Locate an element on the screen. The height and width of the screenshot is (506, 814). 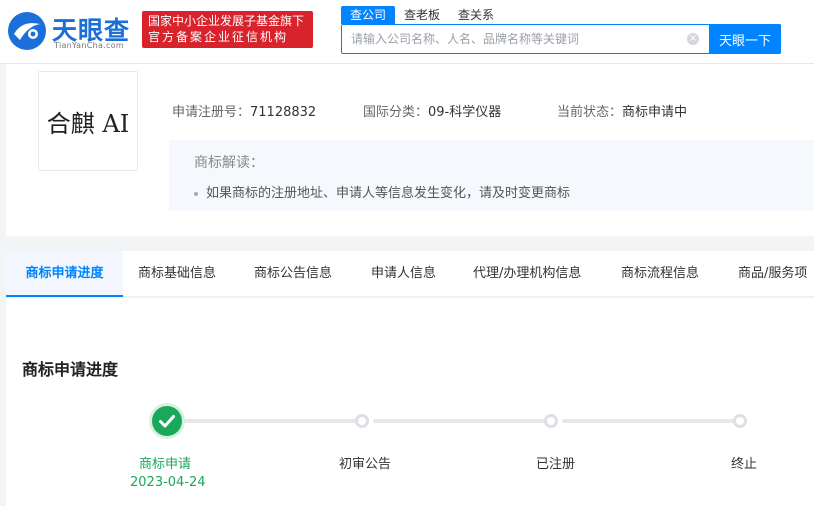
badge-line-1: 国家中小企业发展子基金旗下 is located at coordinates (226, 21).